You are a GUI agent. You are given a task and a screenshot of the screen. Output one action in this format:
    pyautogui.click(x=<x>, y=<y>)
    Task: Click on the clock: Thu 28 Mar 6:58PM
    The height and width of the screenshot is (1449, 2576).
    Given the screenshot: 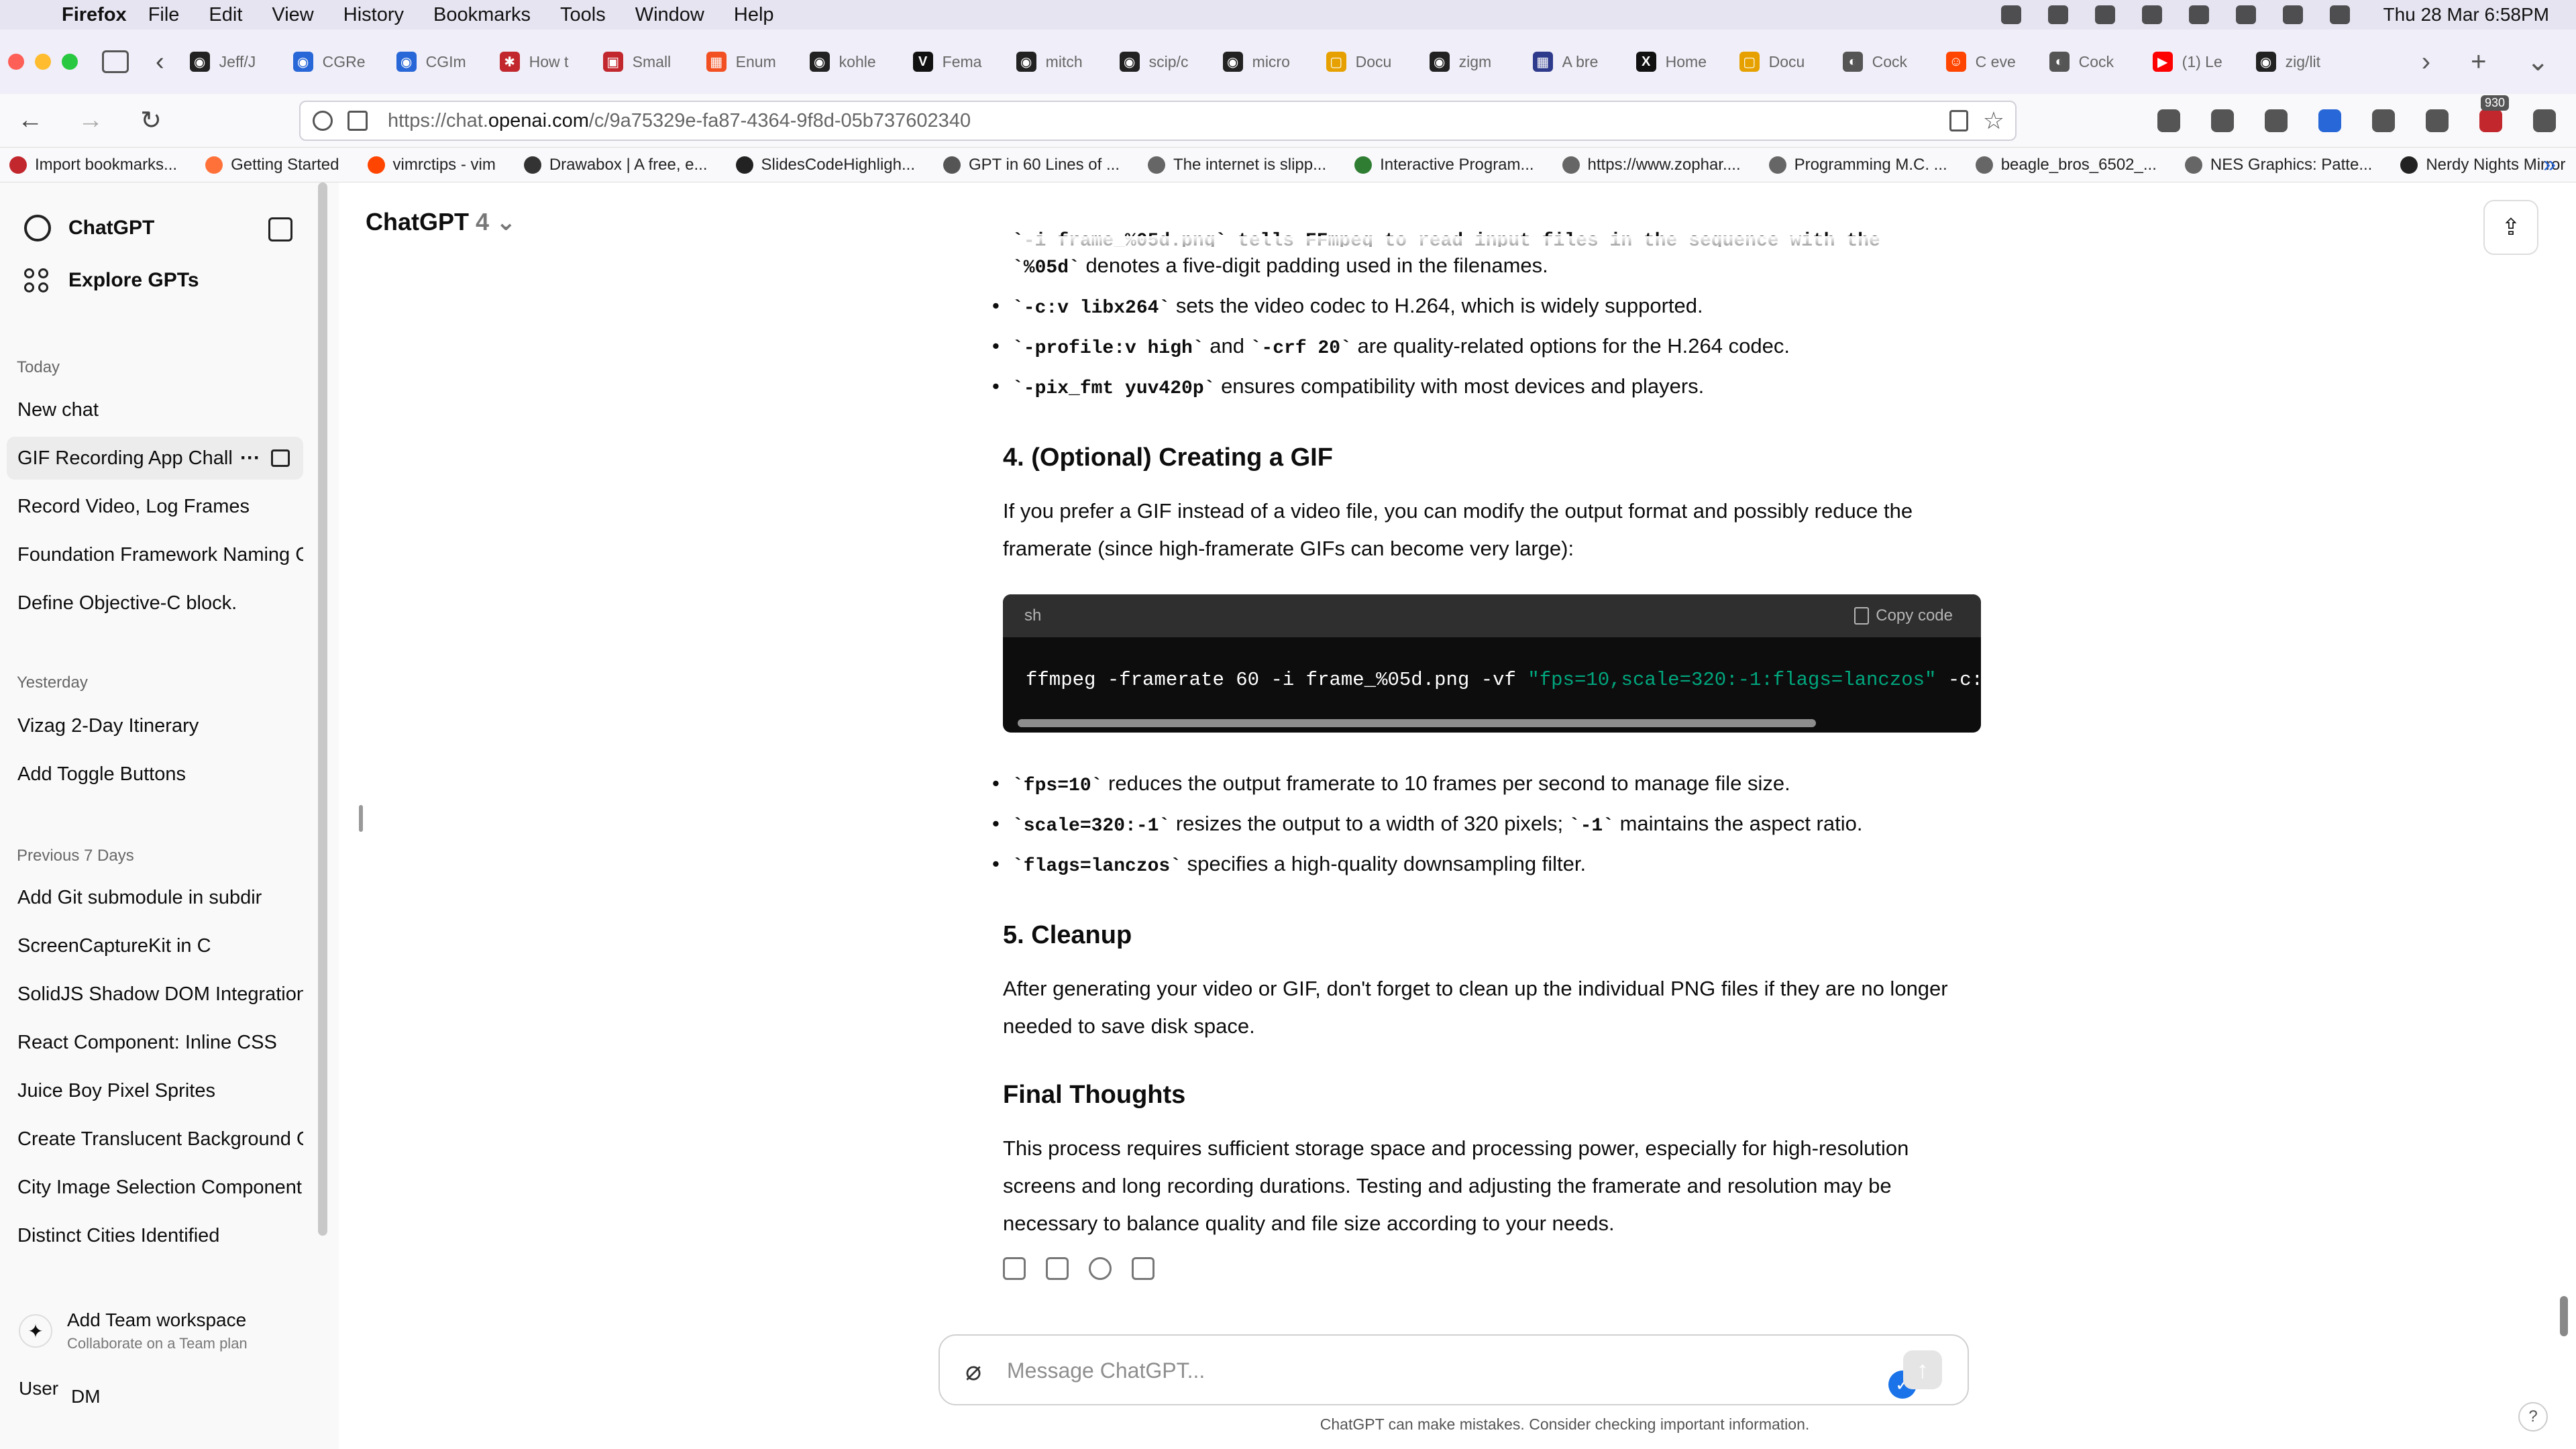 What is the action you would take?
    pyautogui.click(x=2466, y=14)
    